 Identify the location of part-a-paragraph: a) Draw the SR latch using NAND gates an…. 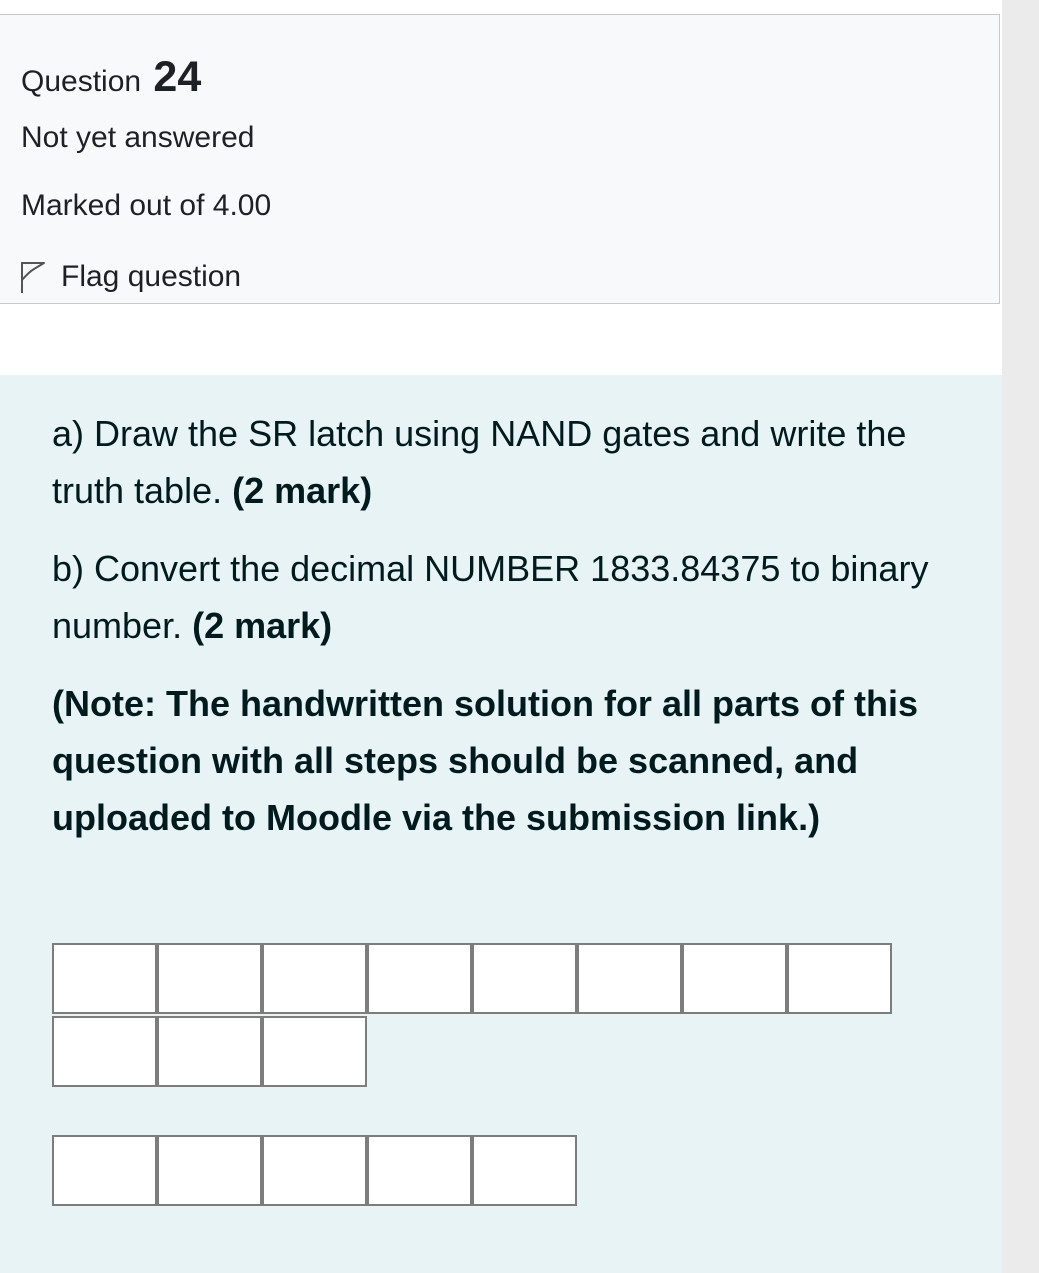
(512, 462).